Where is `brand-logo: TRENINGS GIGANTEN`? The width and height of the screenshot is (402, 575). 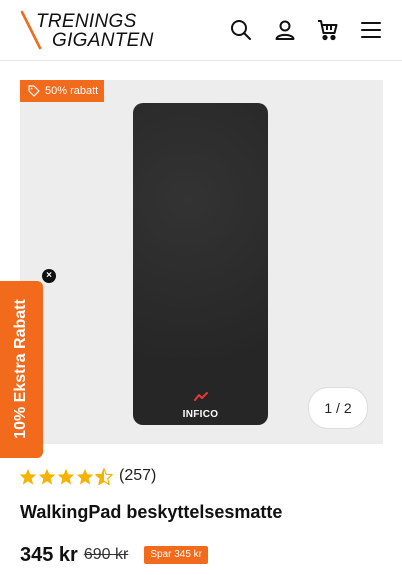 brand-logo: TRENINGS GIGANTEN is located at coordinates (93, 31).